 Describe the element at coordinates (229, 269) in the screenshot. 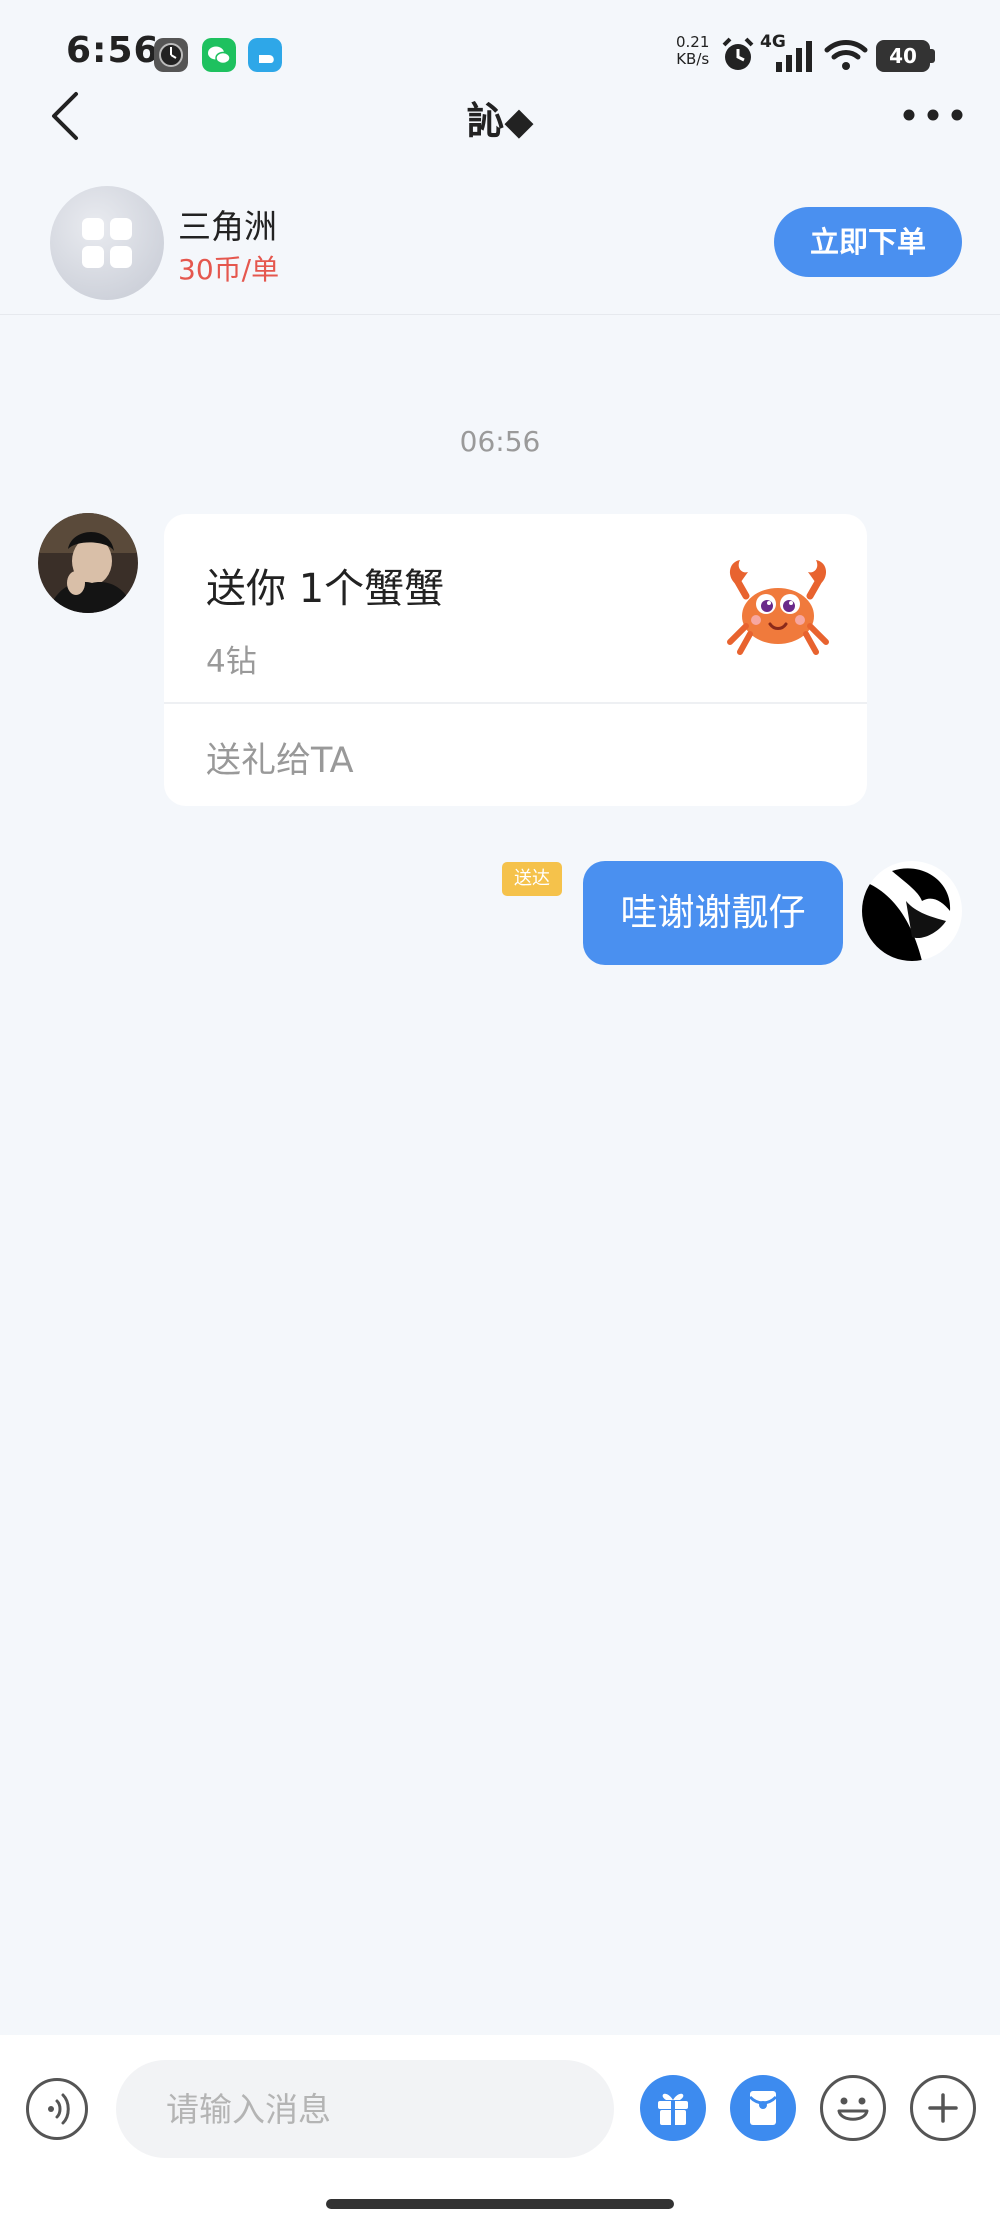

I see `service-price: 30币/单` at that location.